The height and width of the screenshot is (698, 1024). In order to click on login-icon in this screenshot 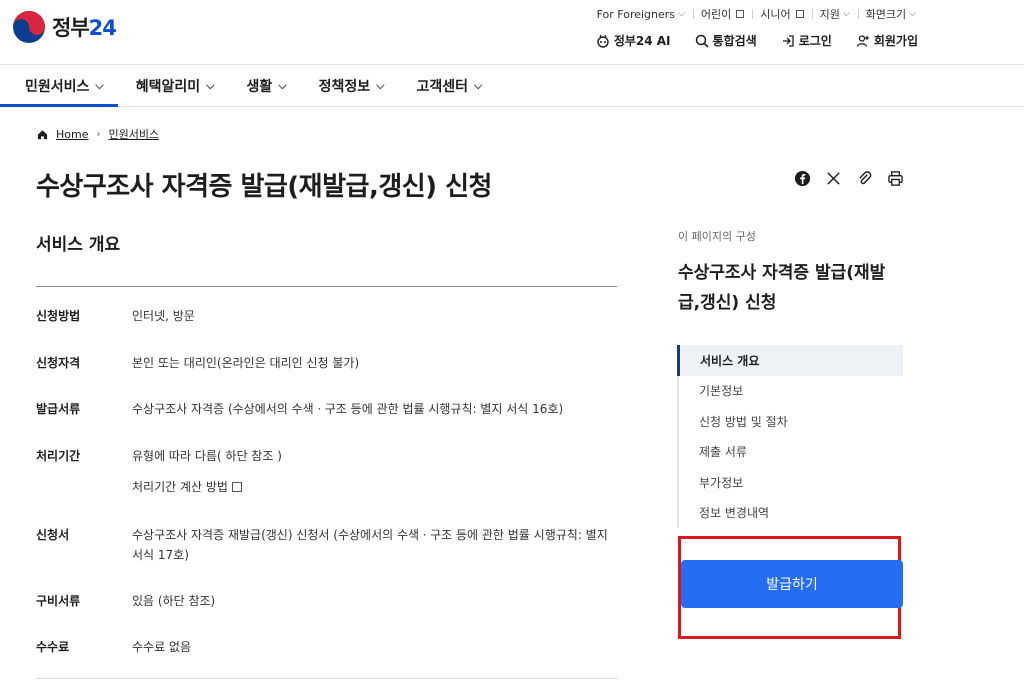, I will do `click(788, 40)`.